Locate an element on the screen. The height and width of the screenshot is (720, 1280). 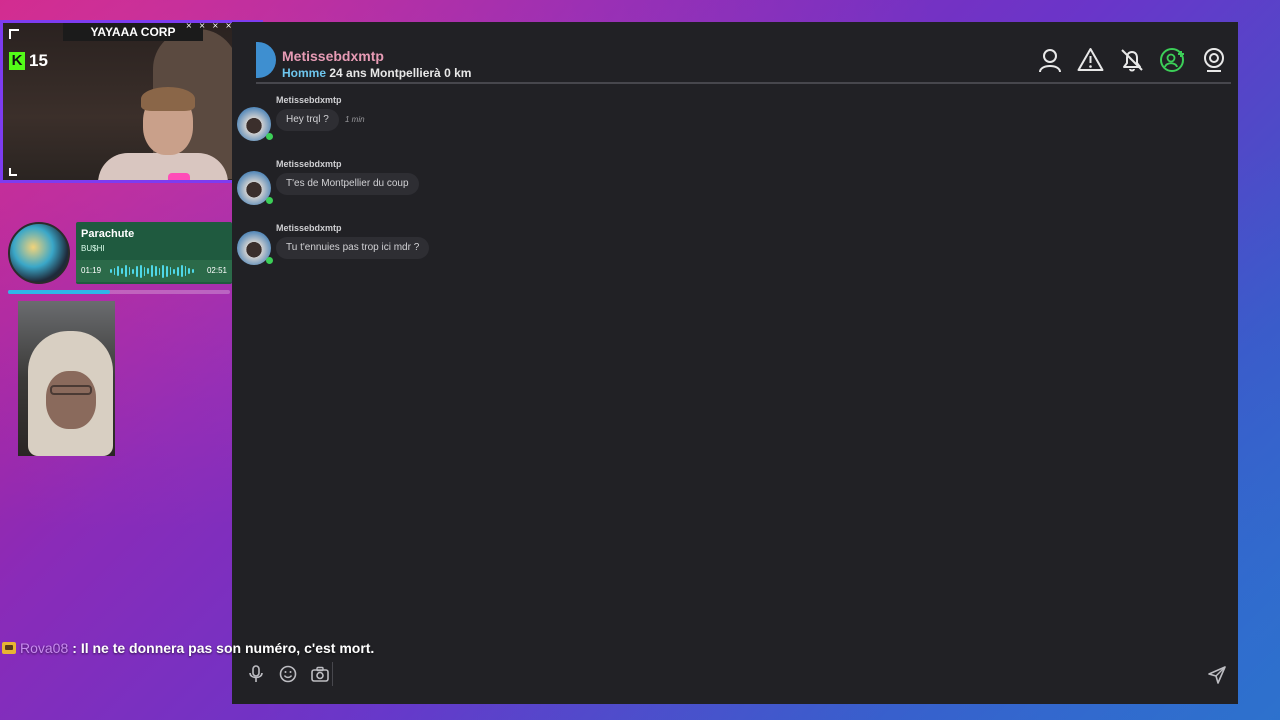
track-progress-fill is located at coordinates (59, 292).